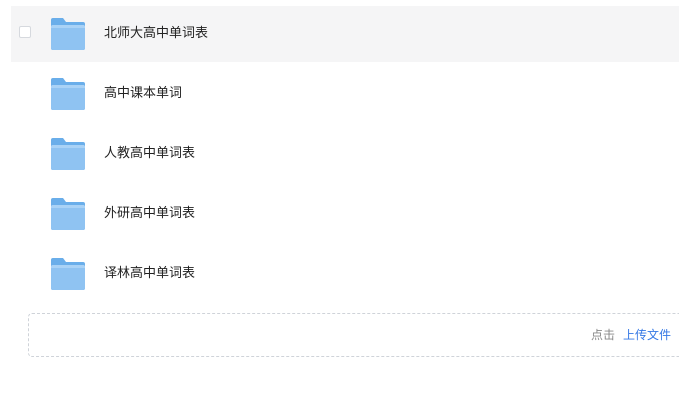 This screenshot has width=679, height=400. I want to click on folder-name: 高中课本单词, so click(143, 94).